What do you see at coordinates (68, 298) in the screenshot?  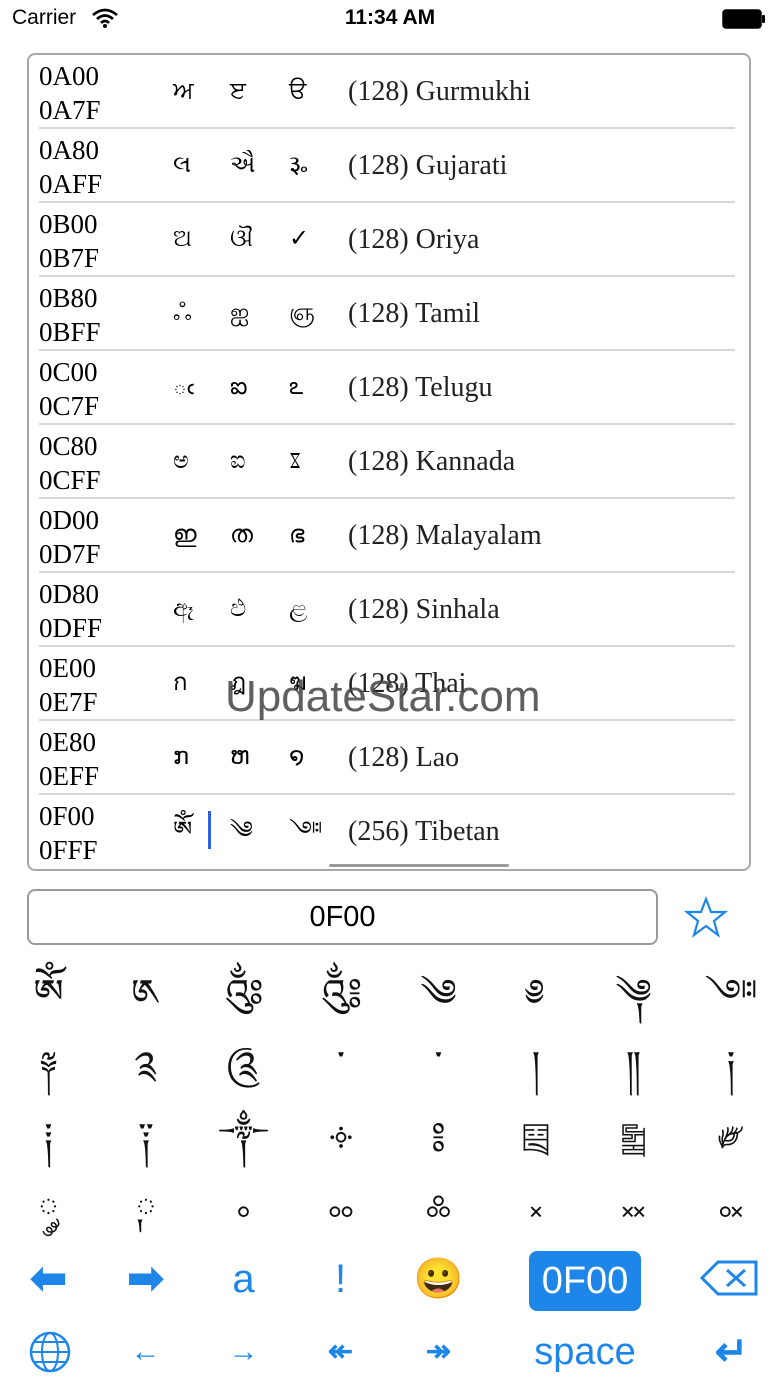 I see `range-start: 0B80` at bounding box center [68, 298].